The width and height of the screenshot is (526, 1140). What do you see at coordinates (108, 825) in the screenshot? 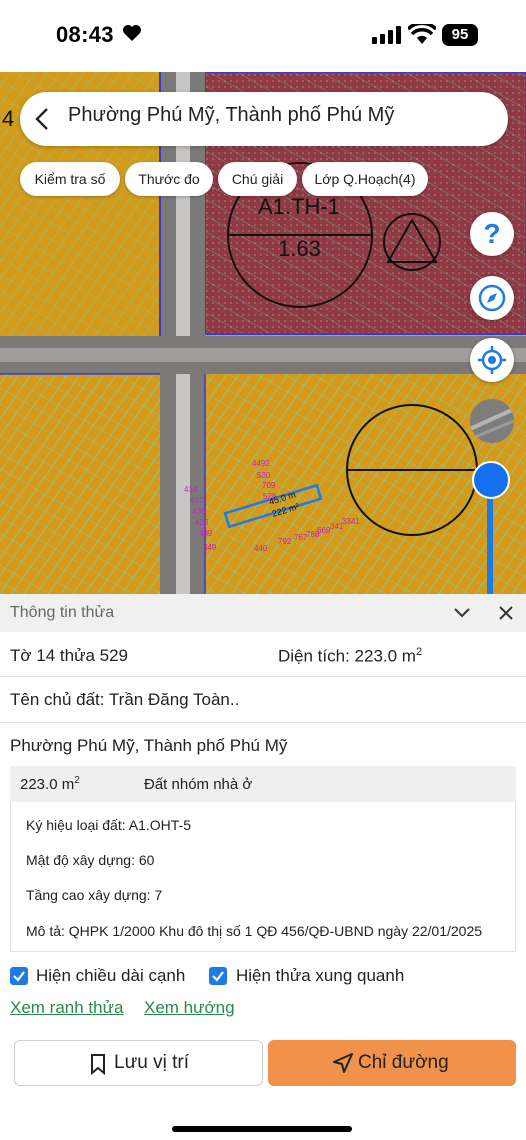
I see `zone-symbol: Ký hiệu loại đất: A1.OHT-5` at bounding box center [108, 825].